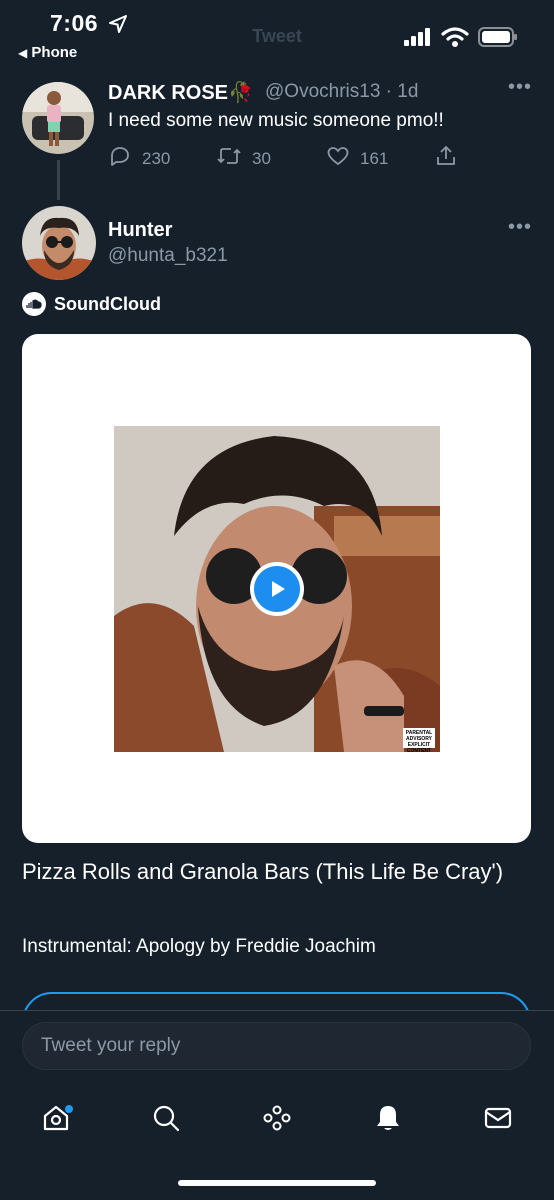 This screenshot has width=554, height=1200. What do you see at coordinates (56, 1120) in the screenshot?
I see `tab-home` at bounding box center [56, 1120].